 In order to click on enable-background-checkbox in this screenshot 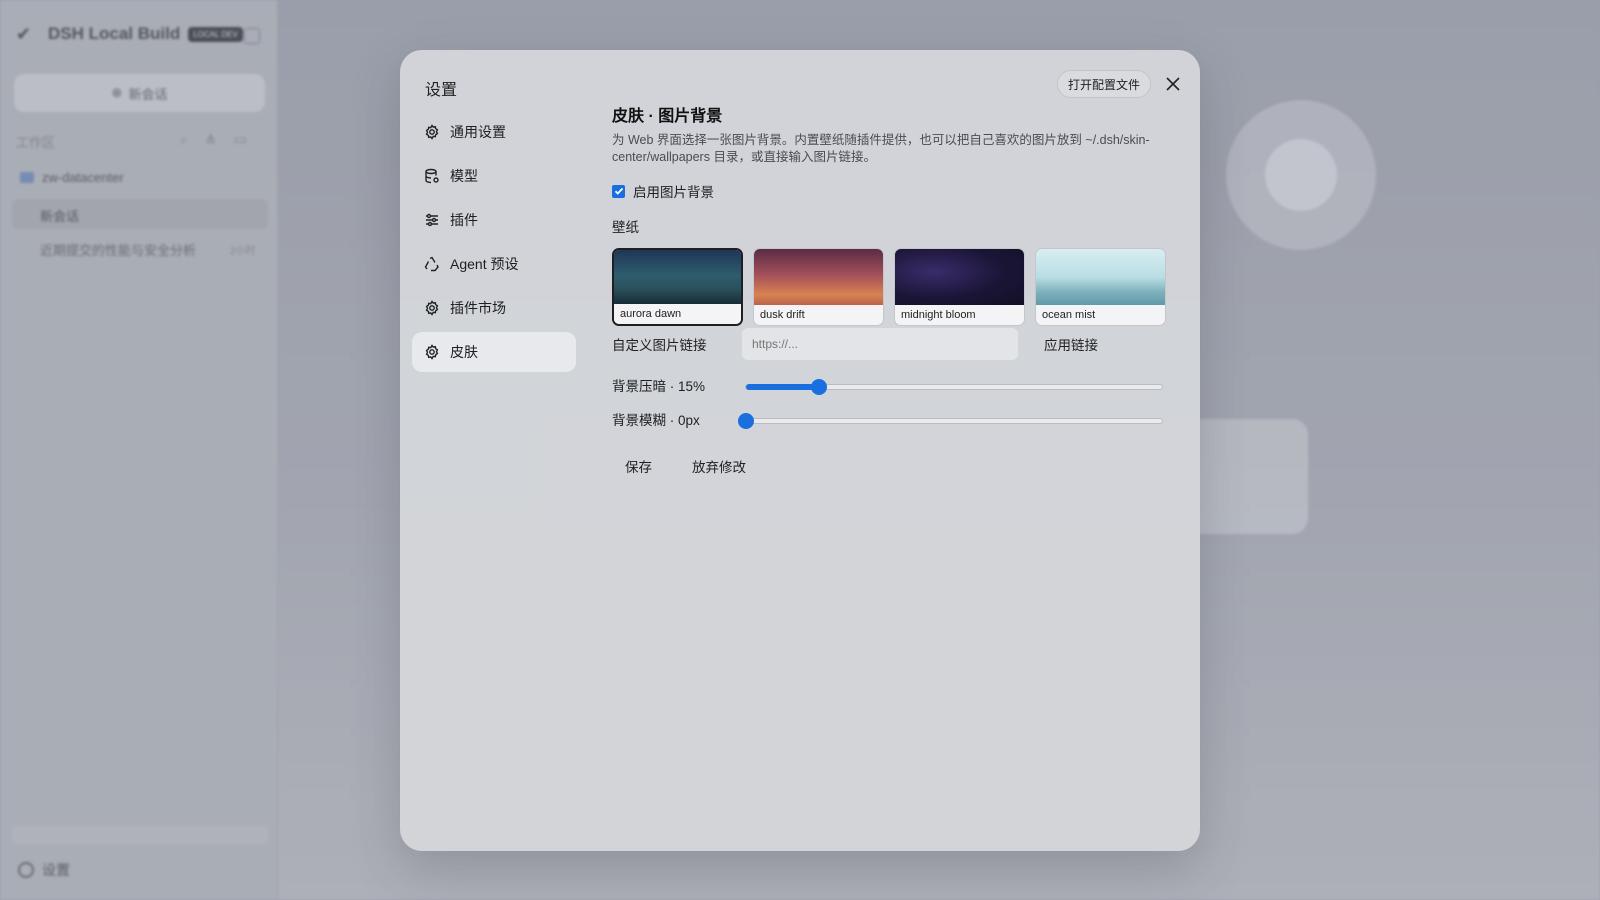, I will do `click(618, 191)`.